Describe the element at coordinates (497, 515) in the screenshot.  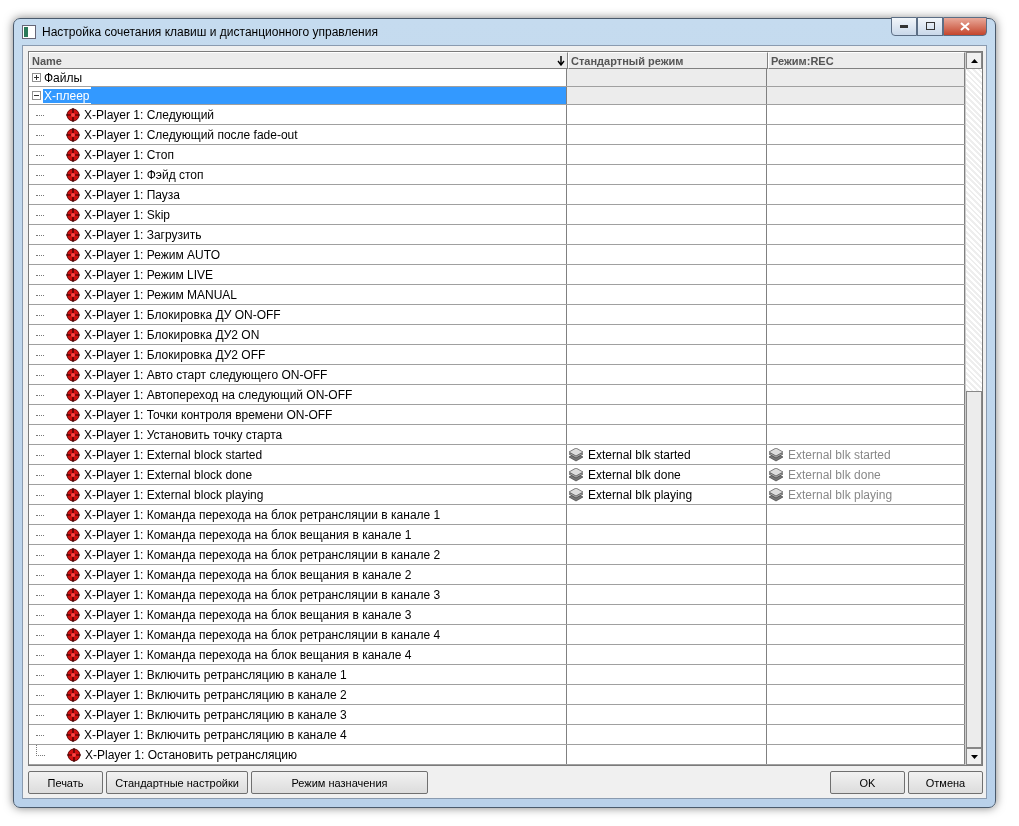
I see `action-row: X-Player 1: Команда перехода на блок ретрансляции в канале 1` at that location.